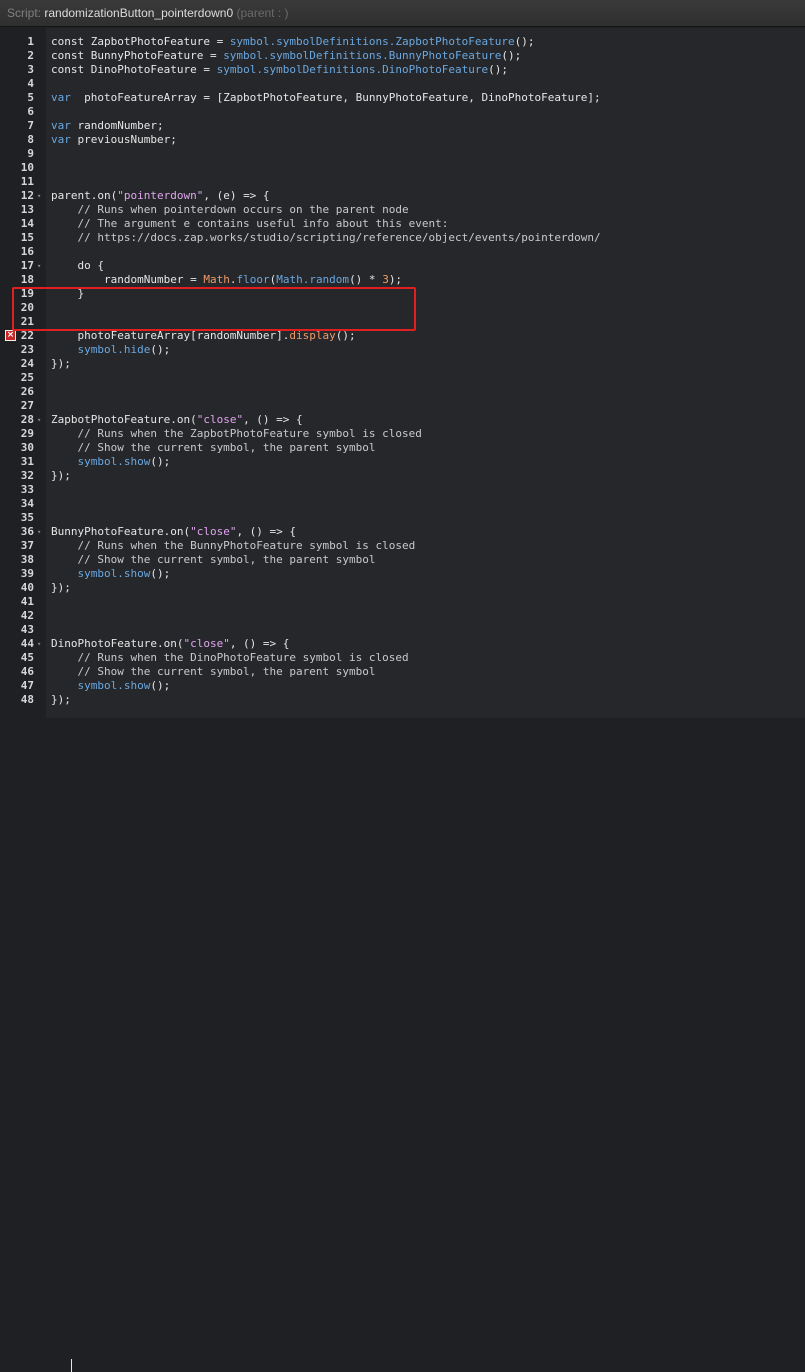 This screenshot has width=805, height=1372. Describe the element at coordinates (27, 279) in the screenshot. I see `line-number: 18` at that location.